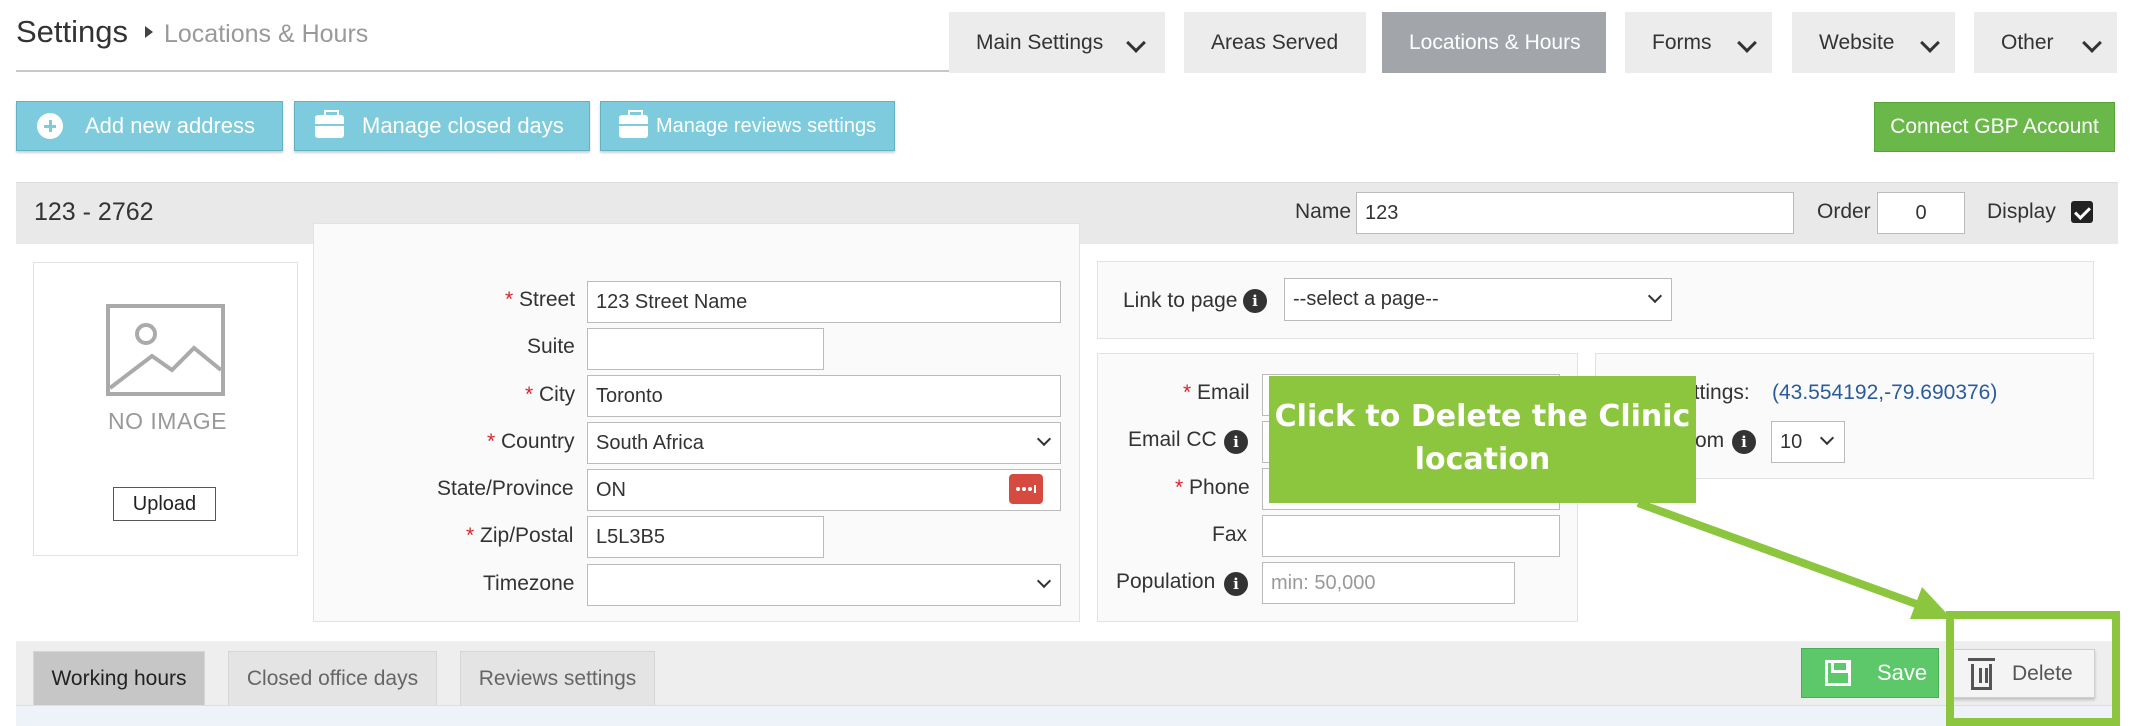 Image resolution: width=2136 pixels, height=726 pixels. I want to click on street-input: 123 Street Name, so click(824, 302).